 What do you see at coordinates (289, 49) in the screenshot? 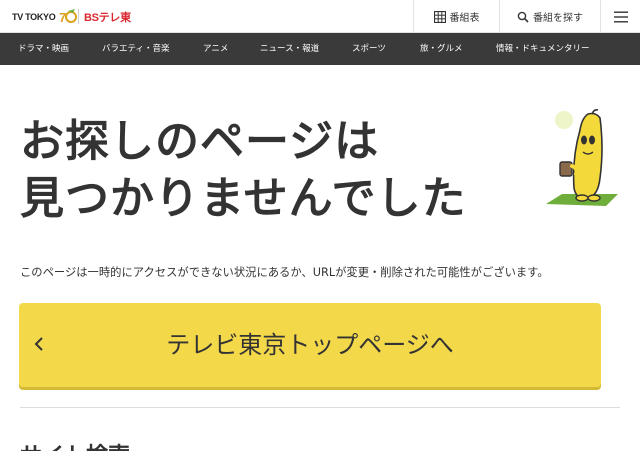
I see `nav-item-news: ニュース・報道` at bounding box center [289, 49].